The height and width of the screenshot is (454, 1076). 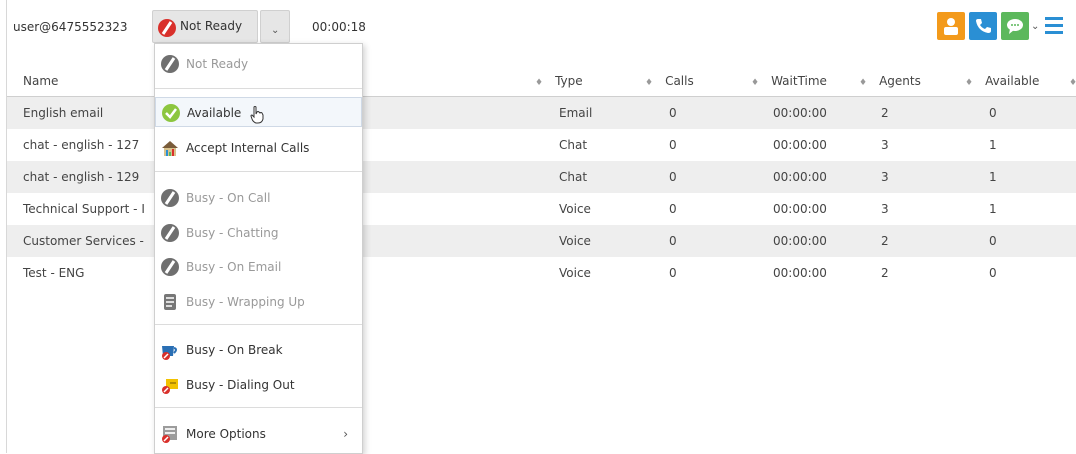 I want to click on toolbar-icons: ⌄, so click(x=999, y=26).